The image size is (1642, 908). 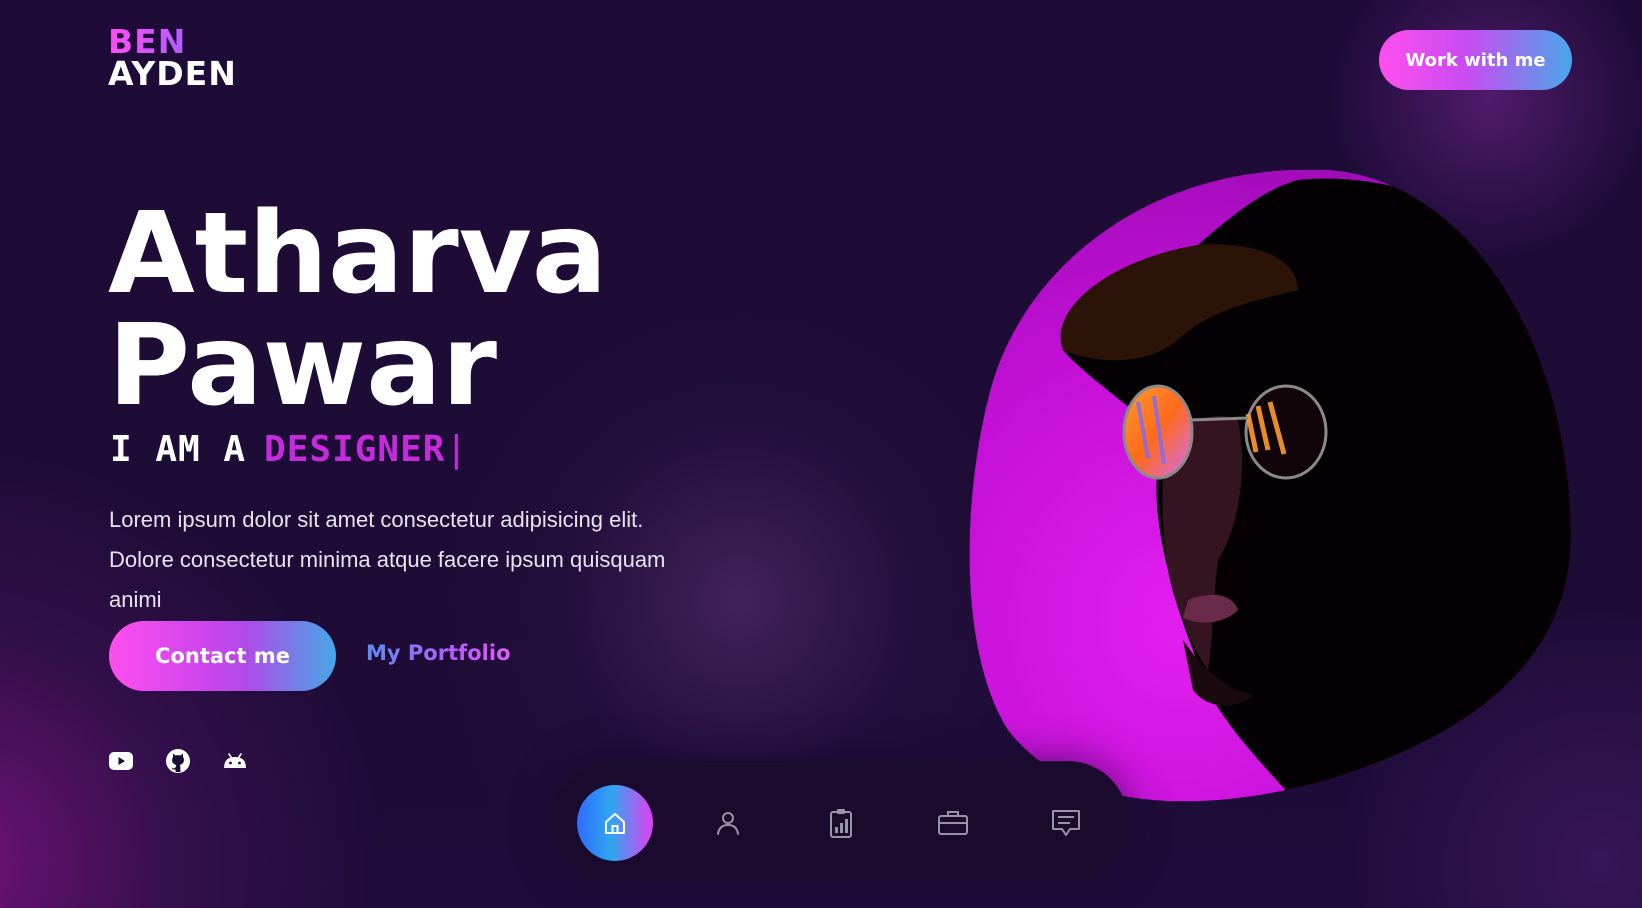 I want to click on youtube-icon, so click(x=121, y=761).